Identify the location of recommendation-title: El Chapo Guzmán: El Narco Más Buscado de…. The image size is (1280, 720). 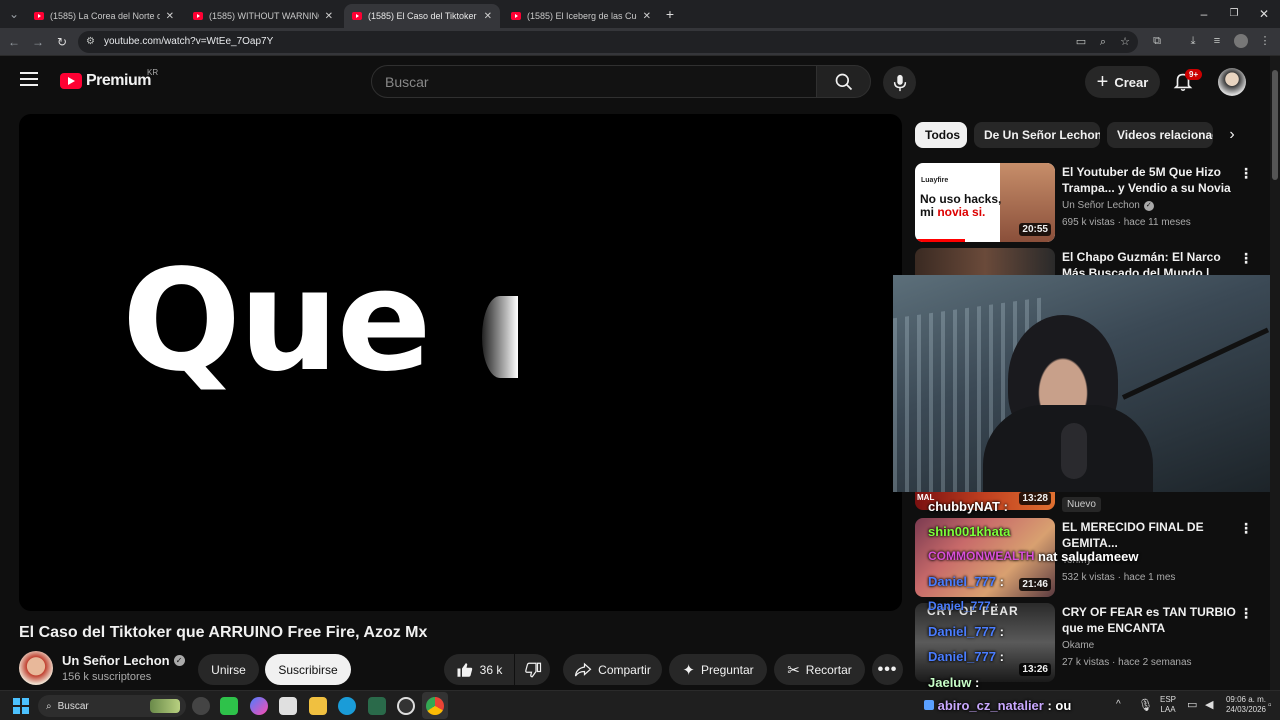
(1149, 263).